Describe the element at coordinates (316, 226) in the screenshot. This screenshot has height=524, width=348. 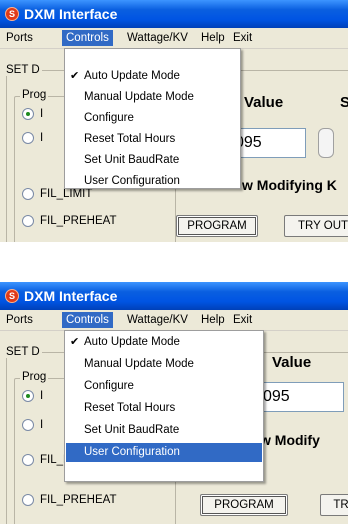
I see `try-out-button: TRY OUT` at that location.